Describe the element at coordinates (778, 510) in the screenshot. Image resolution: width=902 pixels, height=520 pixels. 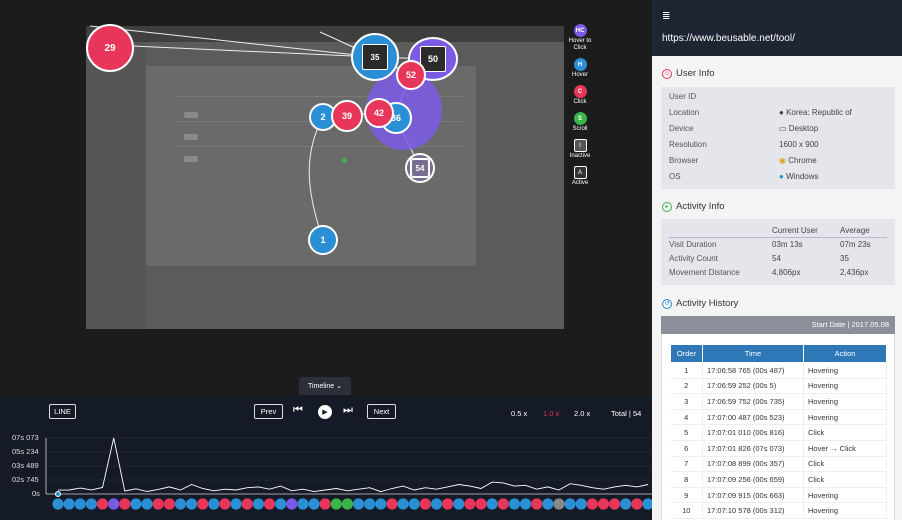
I see `table-row: 10 17:07:10 578 (00s 312) Hovering` at that location.